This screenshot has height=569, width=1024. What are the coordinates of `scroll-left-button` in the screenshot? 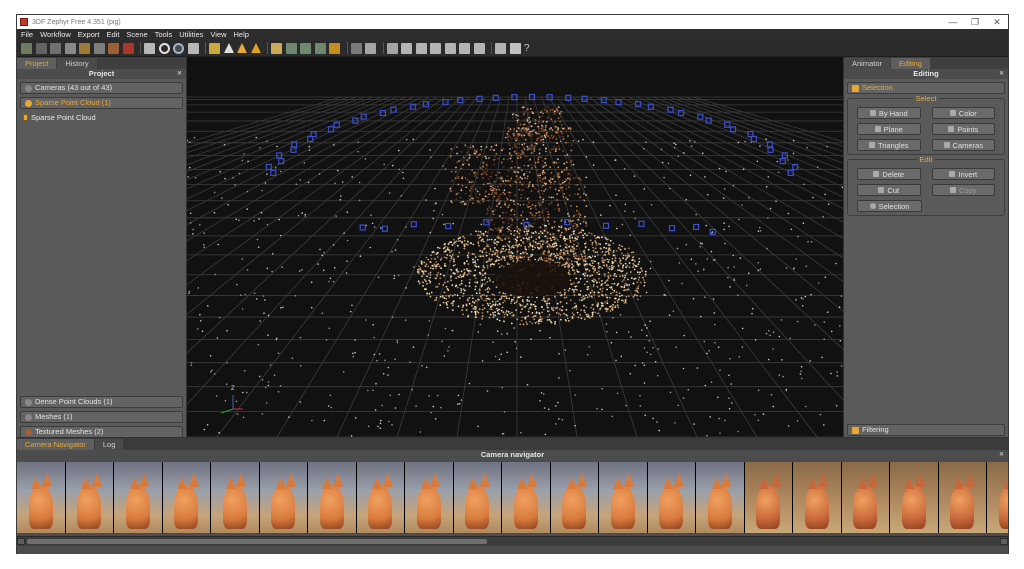 It's located at (21, 541).